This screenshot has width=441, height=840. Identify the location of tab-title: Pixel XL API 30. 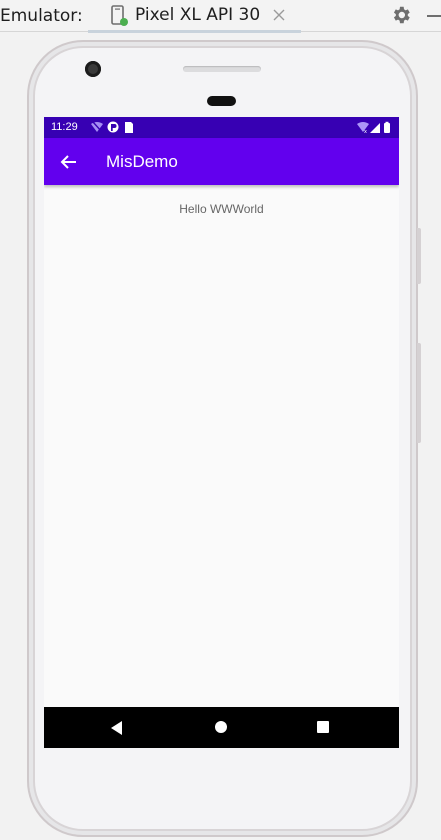
(198, 15).